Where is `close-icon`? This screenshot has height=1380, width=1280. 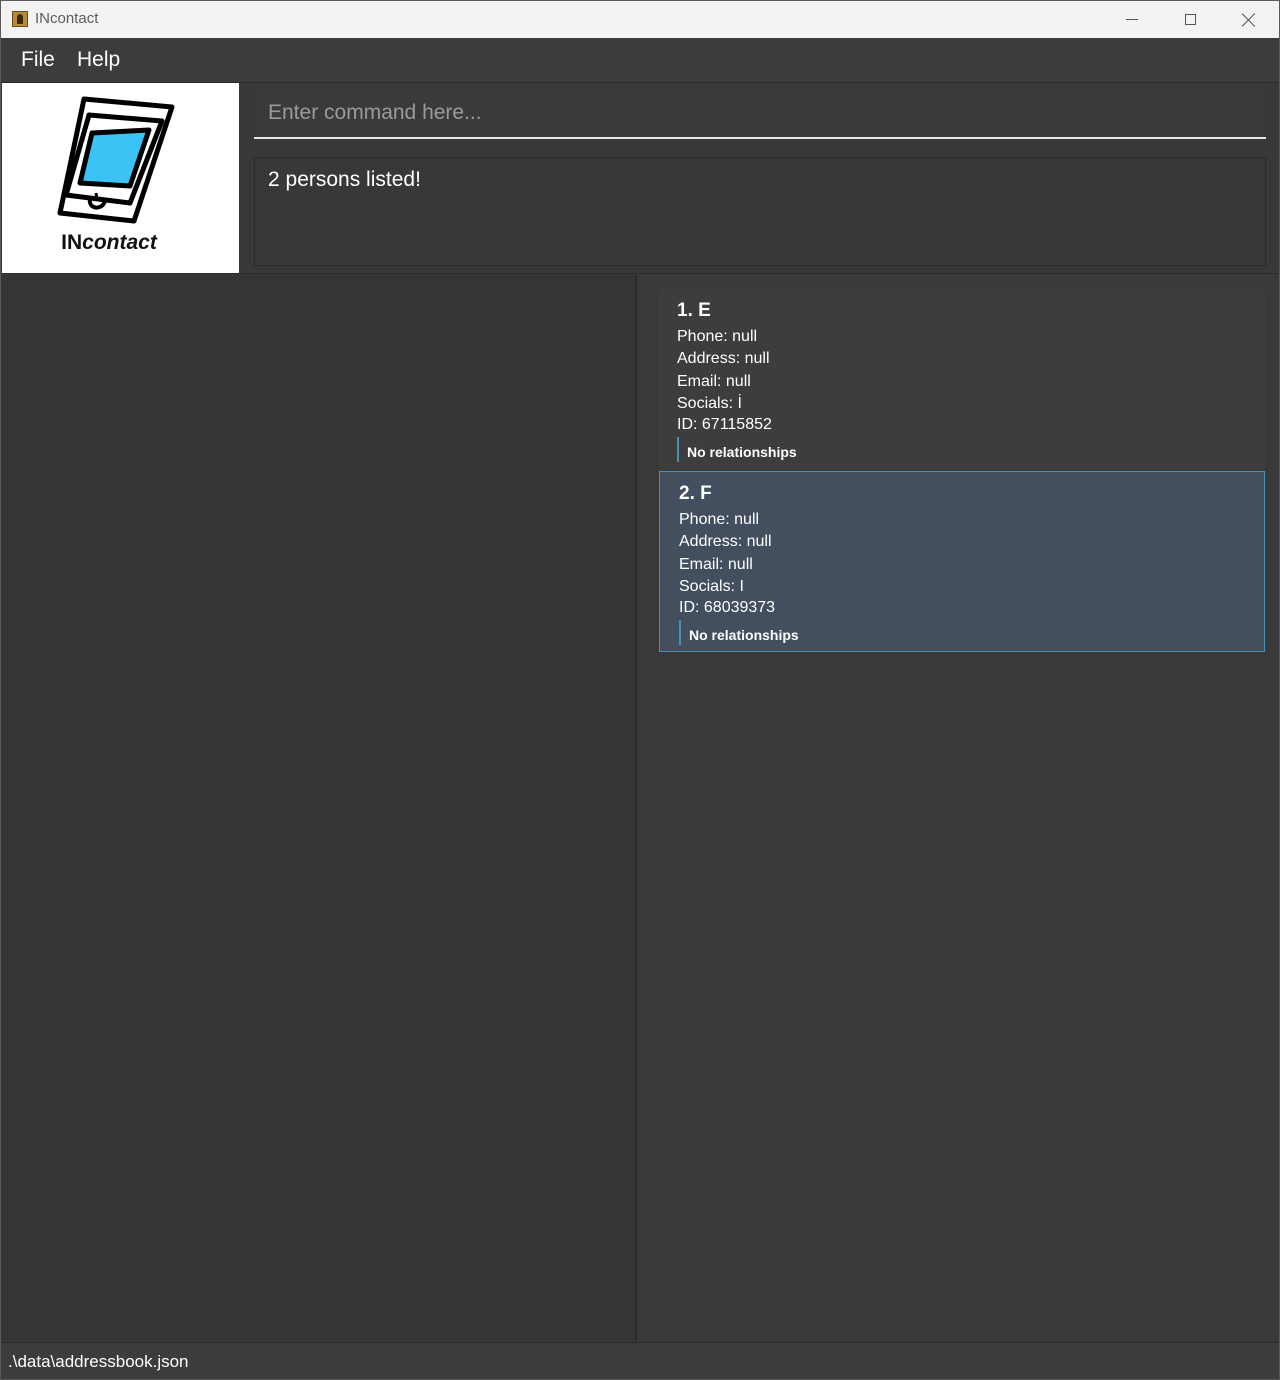 close-icon is located at coordinates (1249, 20).